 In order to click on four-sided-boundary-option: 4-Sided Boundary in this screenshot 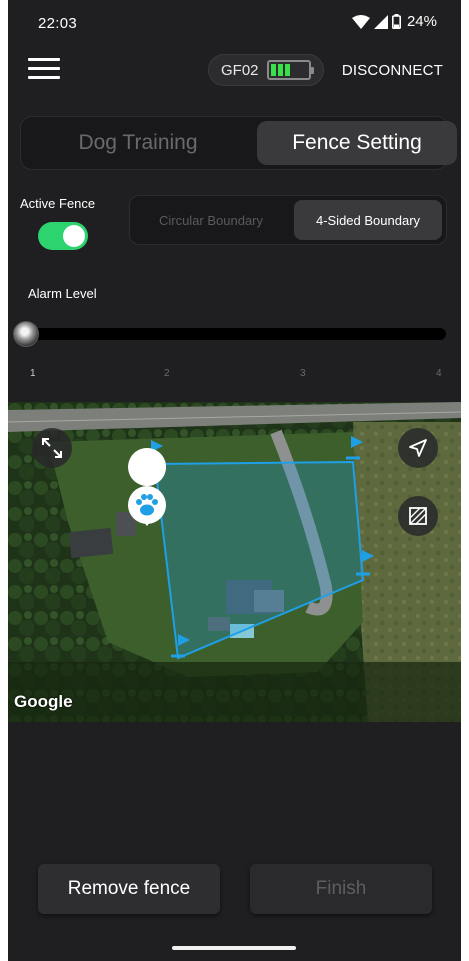, I will do `click(368, 220)`.